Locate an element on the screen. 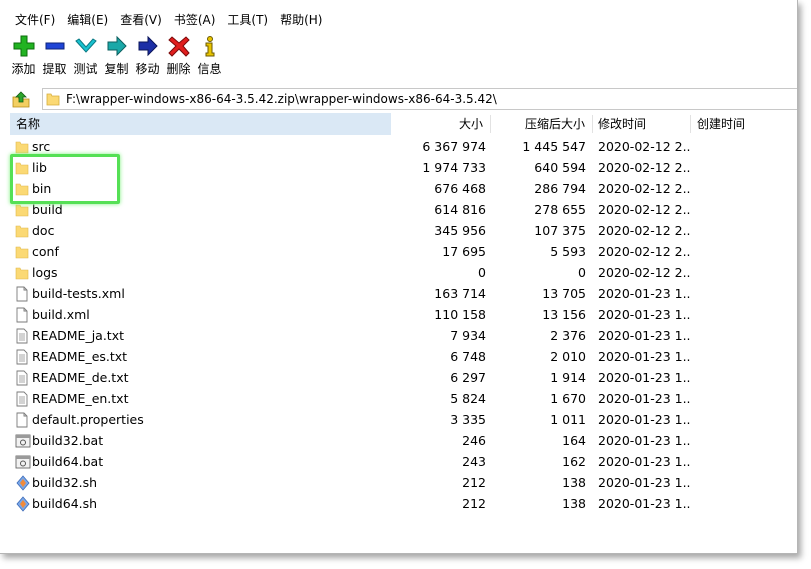 This screenshot has height=569, width=811. file-size: 676 468 is located at coordinates (460, 188).